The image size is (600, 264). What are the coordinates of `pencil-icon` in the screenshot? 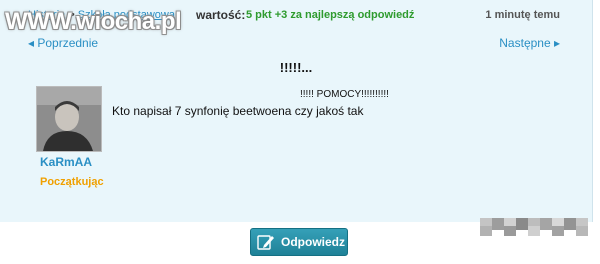 It's located at (265, 242).